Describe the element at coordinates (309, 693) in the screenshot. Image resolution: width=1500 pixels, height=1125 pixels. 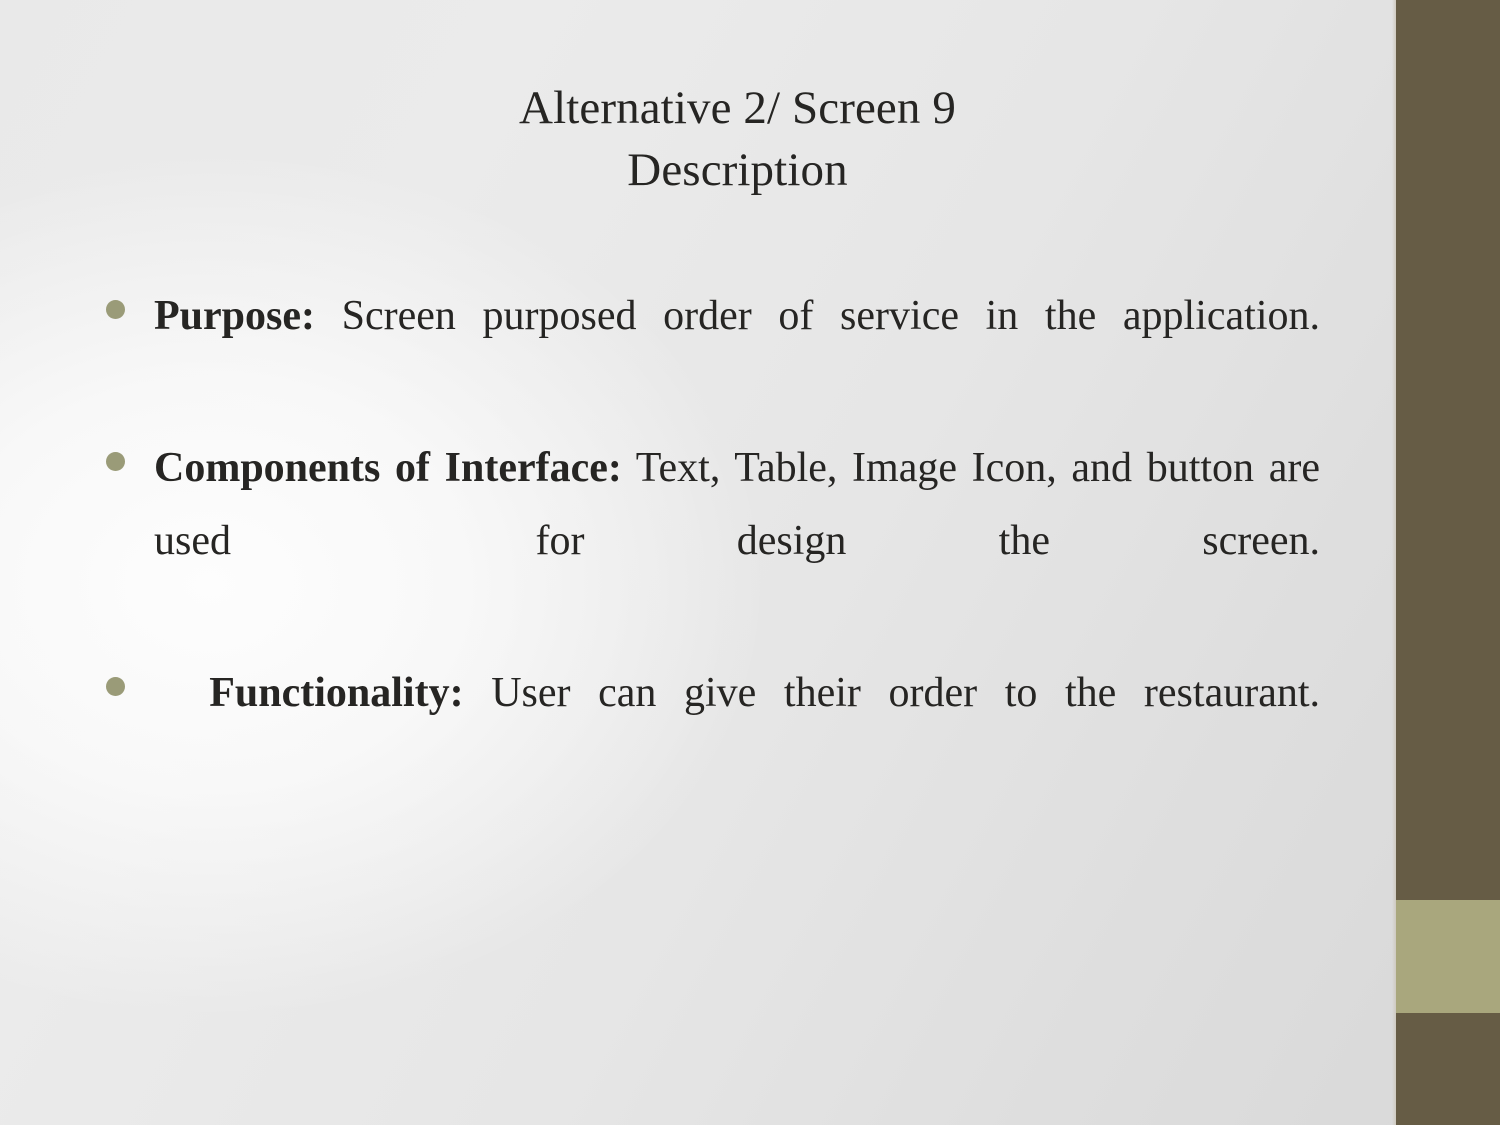
I see `bullet-lead-label: Functionality:` at that location.